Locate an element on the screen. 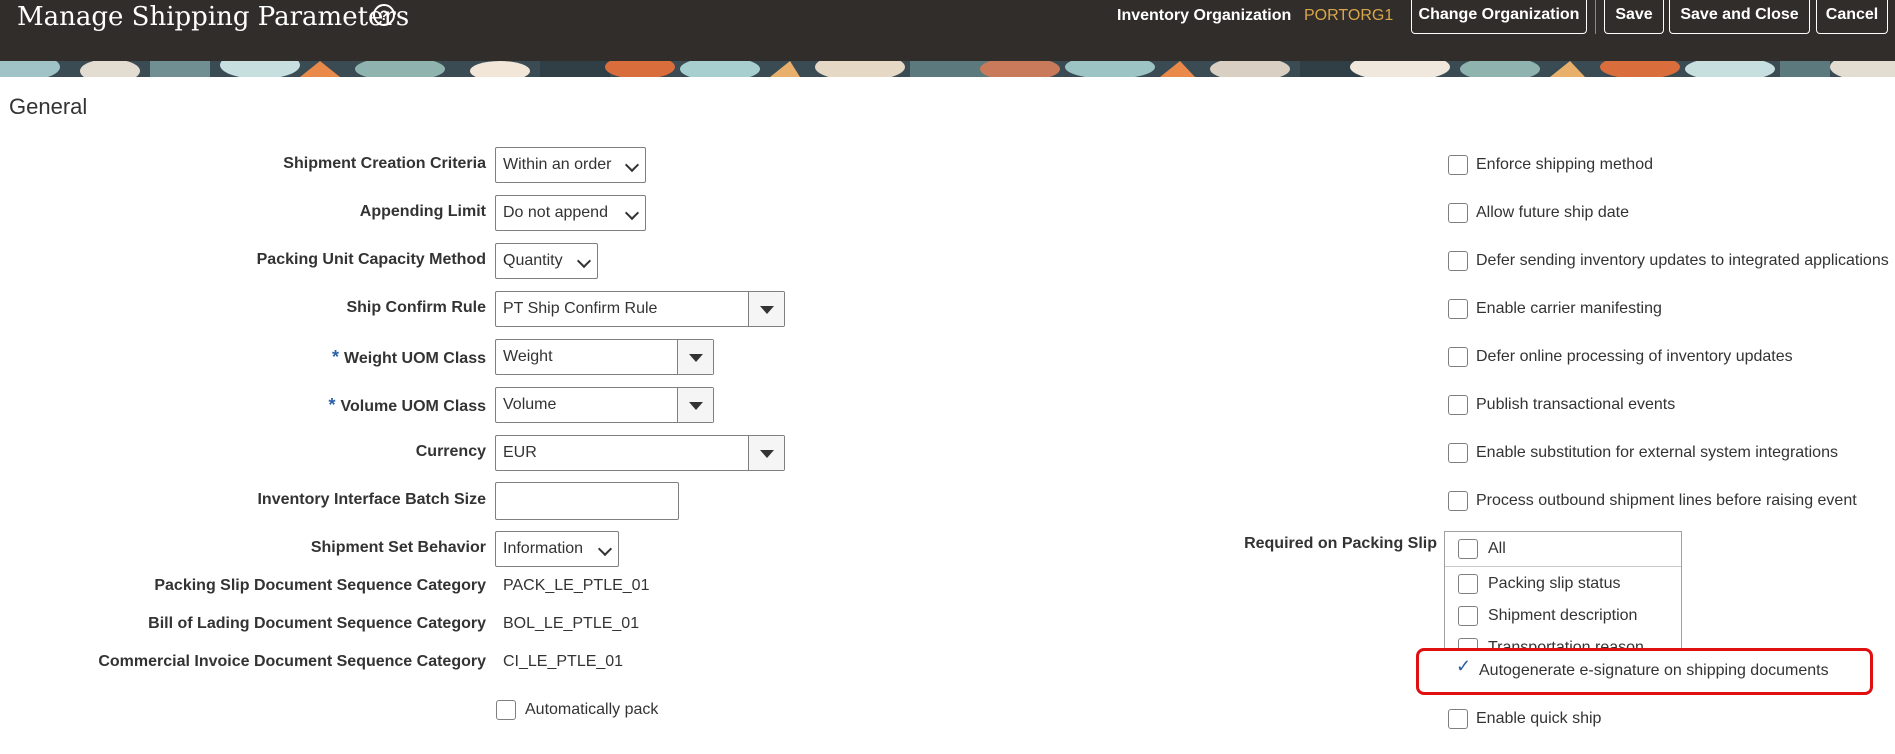 This screenshot has width=1895, height=754. appending-limit-select: Do not append is located at coordinates (570, 213).